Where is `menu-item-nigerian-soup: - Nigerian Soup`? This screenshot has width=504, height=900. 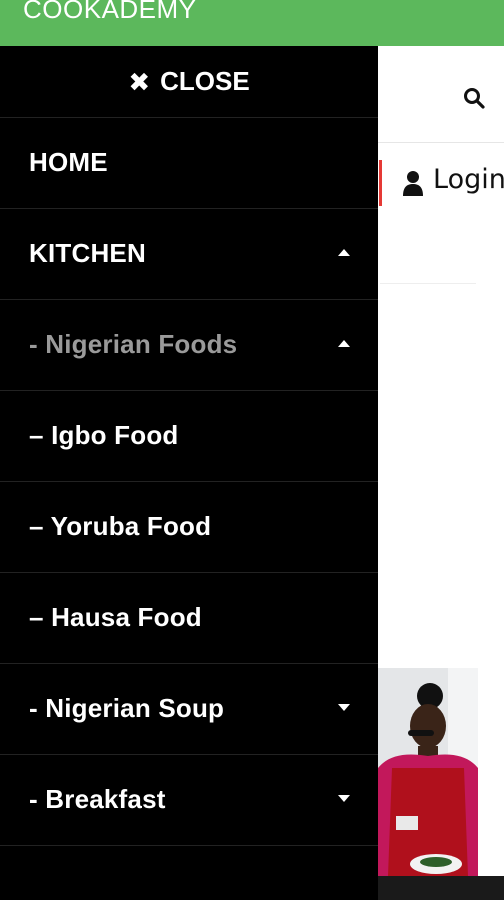
menu-item-nigerian-soup: - Nigerian Soup is located at coordinates (189, 709).